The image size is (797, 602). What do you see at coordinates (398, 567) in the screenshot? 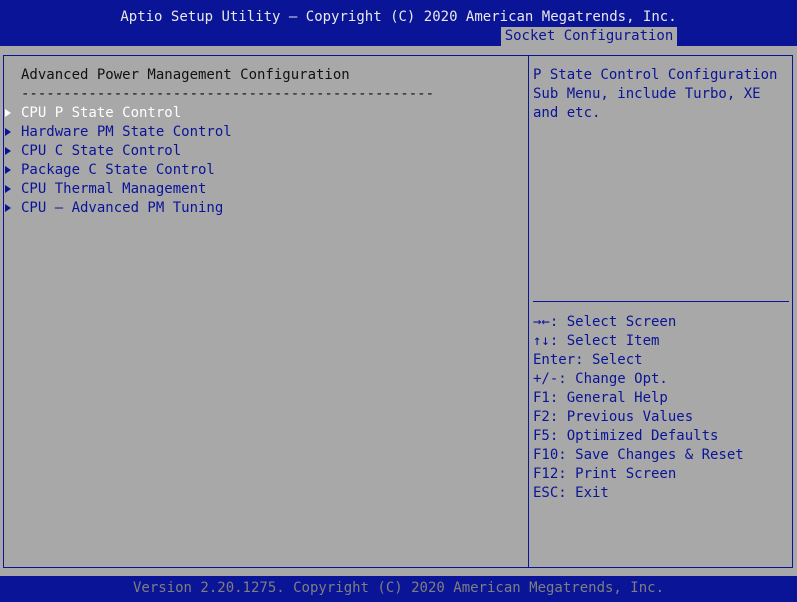
I see `frame-border-bottom` at bounding box center [398, 567].